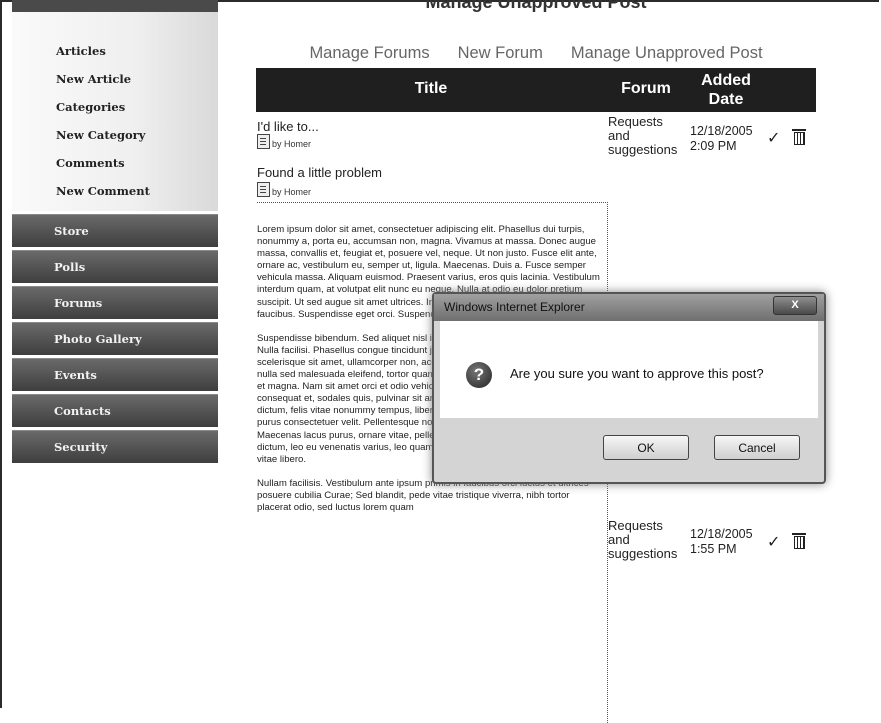 This screenshot has height=723, width=881. What do you see at coordinates (115, 302) in the screenshot?
I see `sidebar-item-forums: Forums` at bounding box center [115, 302].